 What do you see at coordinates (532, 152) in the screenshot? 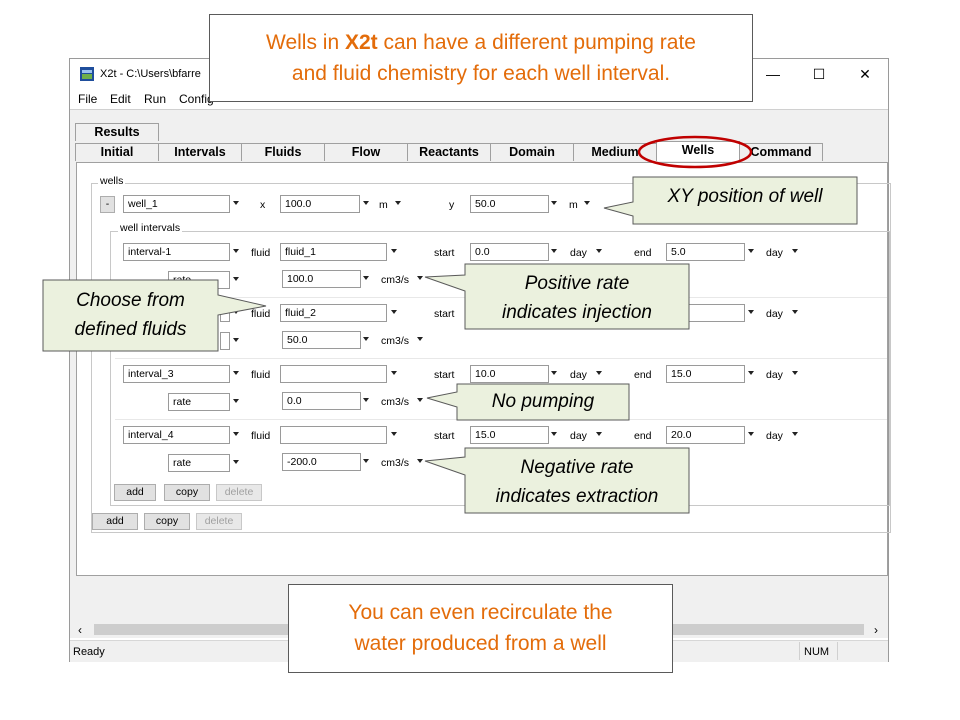
I see `tab-domain: Domain` at bounding box center [532, 152].